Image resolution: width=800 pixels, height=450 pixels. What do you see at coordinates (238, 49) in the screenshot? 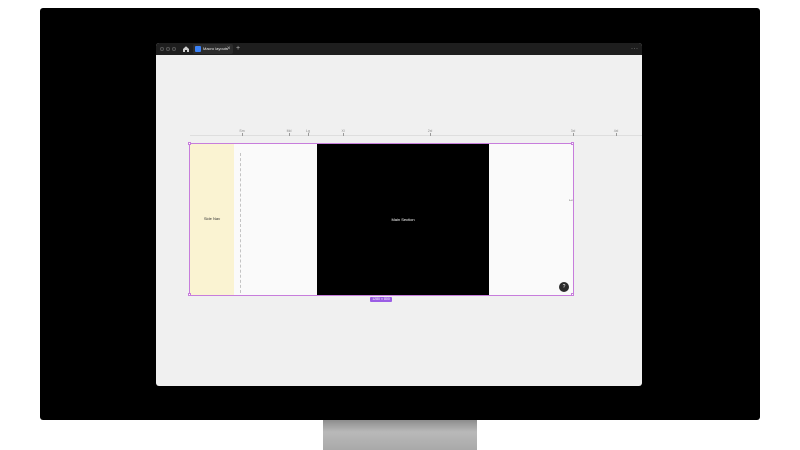
I see `plus-icon: +` at bounding box center [238, 49].